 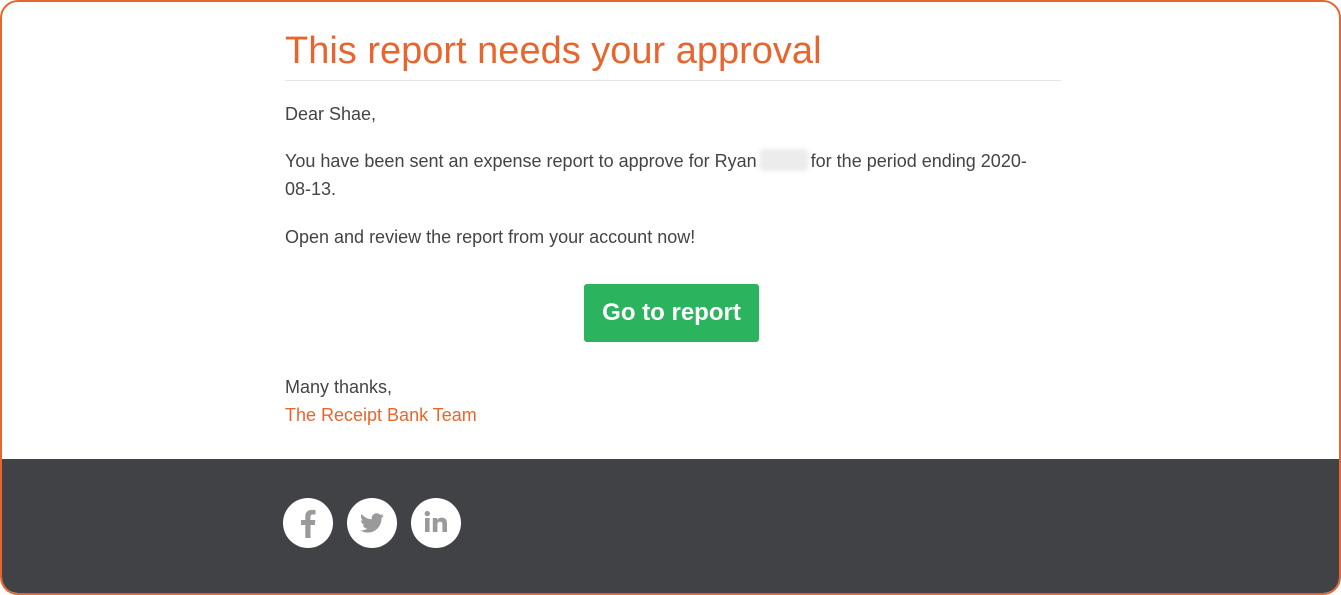 I want to click on go-to-report-button: Go to report, so click(x=671, y=313).